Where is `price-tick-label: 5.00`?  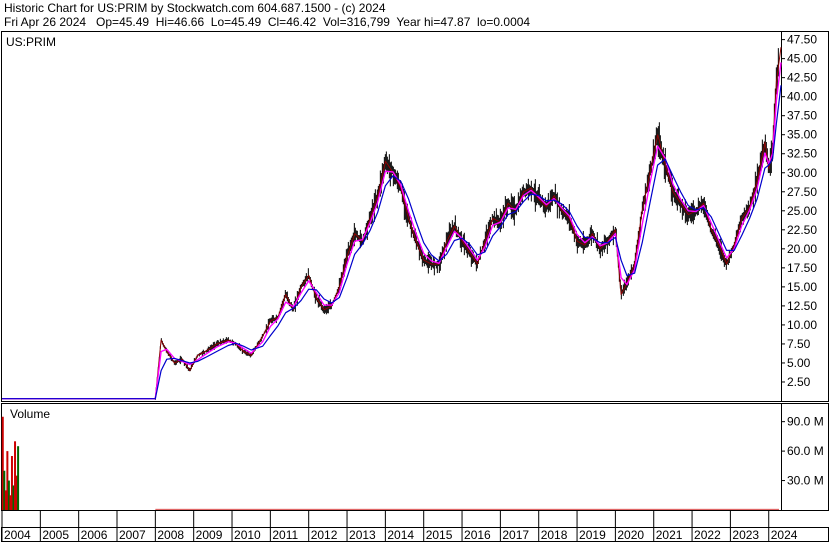 price-tick-label: 5.00 is located at coordinates (799, 363).